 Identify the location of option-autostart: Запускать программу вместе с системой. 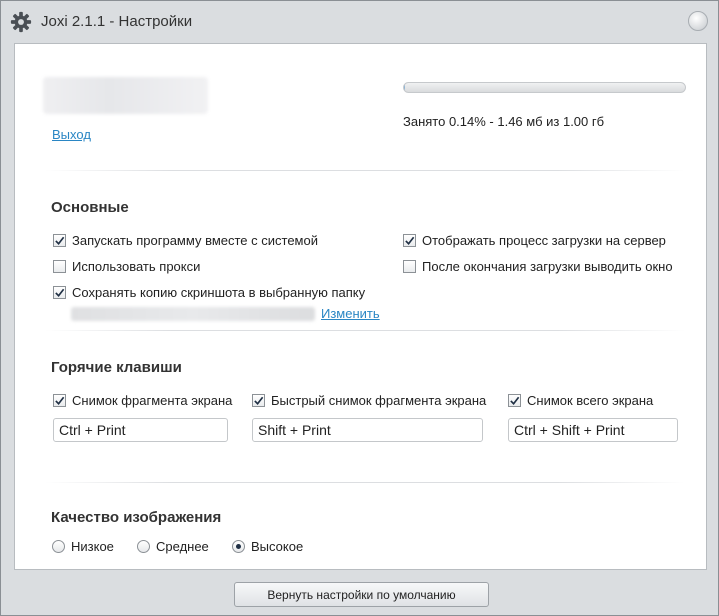
(185, 240).